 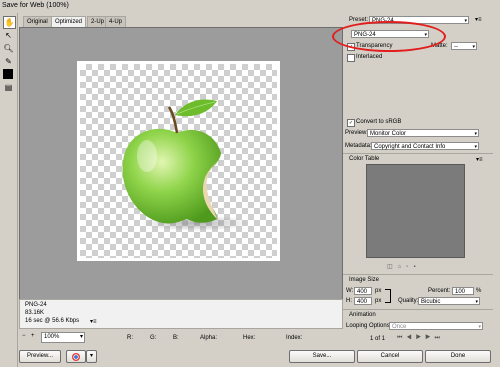 What do you see at coordinates (478, 19) in the screenshot?
I see `optimize-menu-icon: ▾≡` at bounding box center [478, 19].